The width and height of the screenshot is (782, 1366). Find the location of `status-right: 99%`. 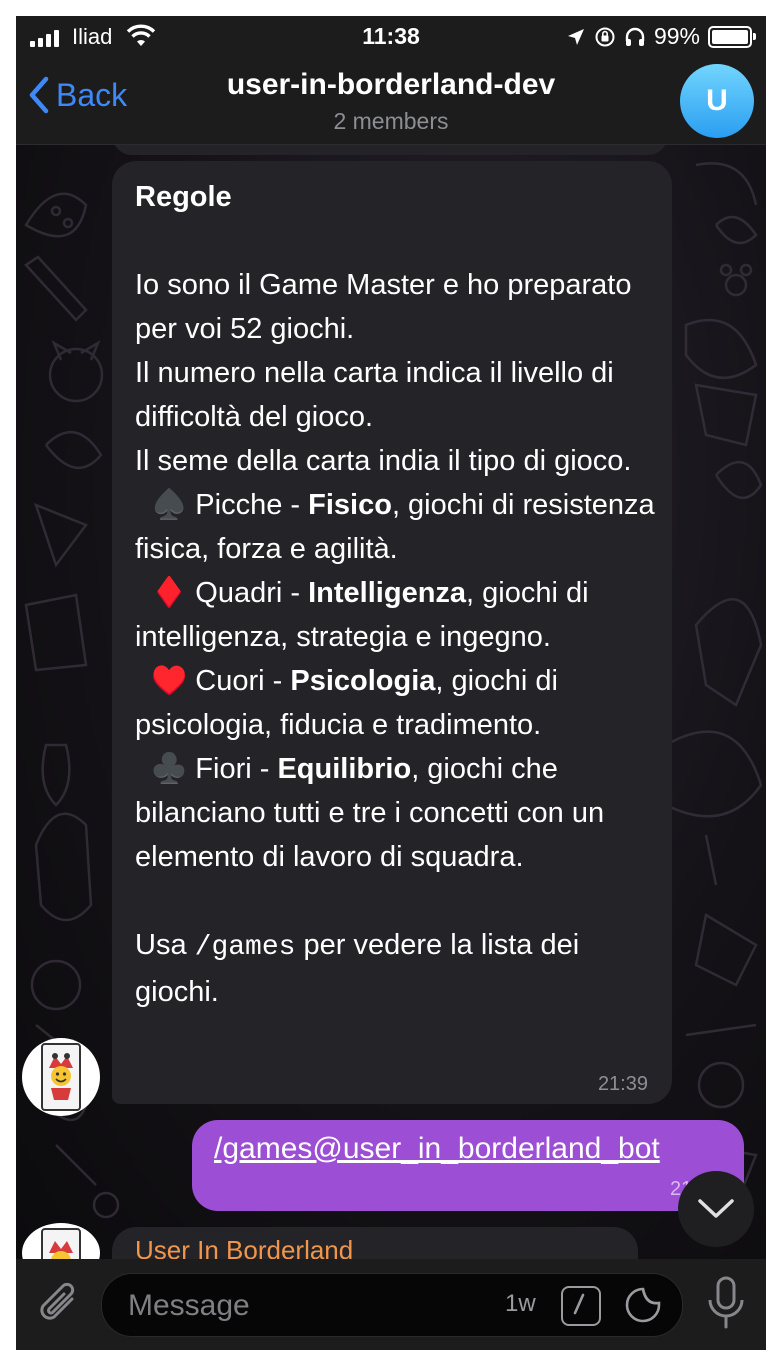

status-right: 99% is located at coordinates (661, 36).